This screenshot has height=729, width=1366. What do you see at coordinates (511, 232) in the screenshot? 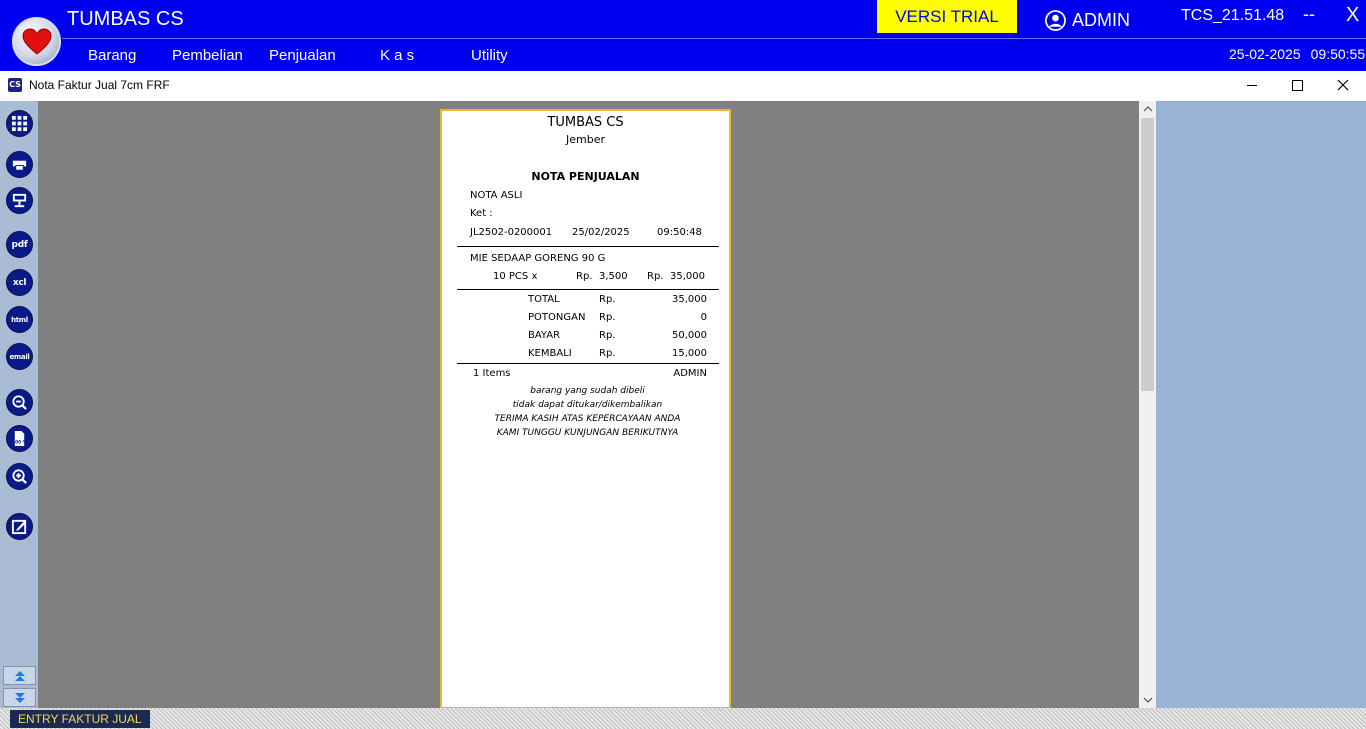
I see `receipt-invoice-number: JL2502-0200001` at bounding box center [511, 232].